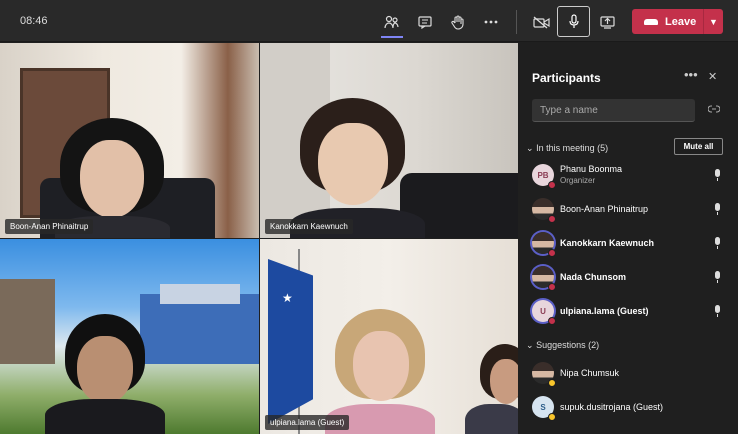 This screenshot has width=738, height=434. What do you see at coordinates (491, 22) in the screenshot?
I see `more-options-icon` at bounding box center [491, 22].